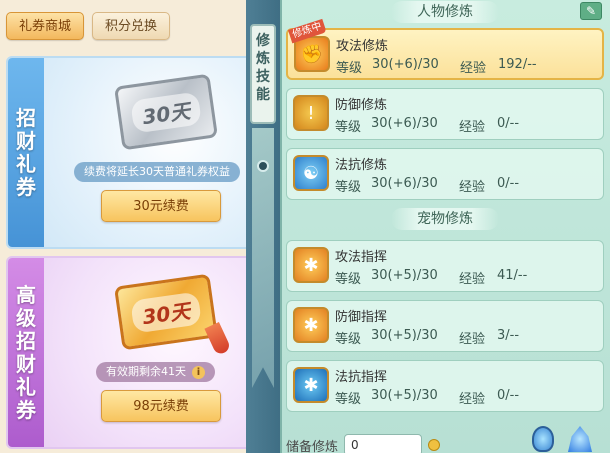 Image resolution: width=610 pixels, height=453 pixels. What do you see at coordinates (311, 173) in the screenshot?
I see `yin-yang-shield-icon: ☯` at bounding box center [311, 173].